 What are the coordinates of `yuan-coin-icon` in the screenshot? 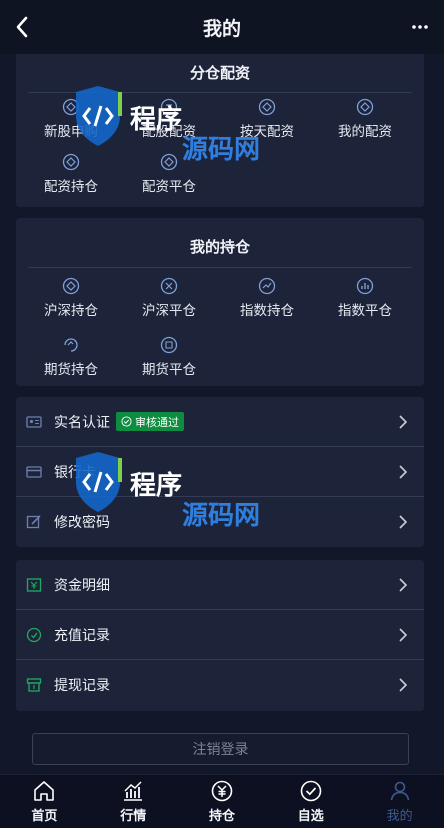 It's located at (222, 791).